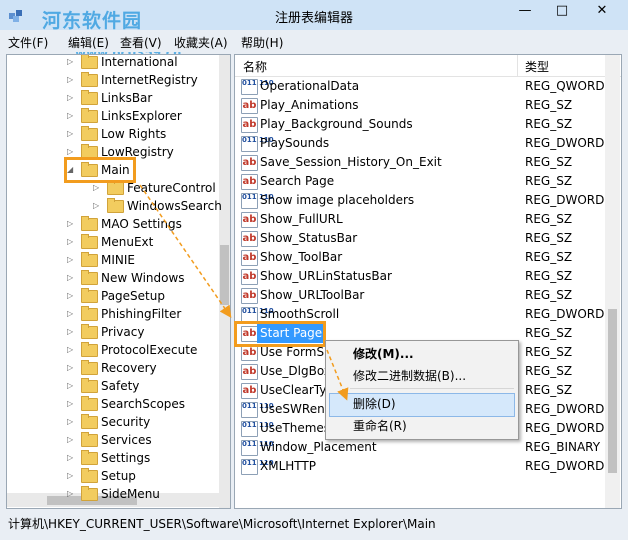 The width and height of the screenshot is (628, 540). Describe the element at coordinates (113, 440) in the screenshot. I see `tree-node: ▷ Services` at that location.